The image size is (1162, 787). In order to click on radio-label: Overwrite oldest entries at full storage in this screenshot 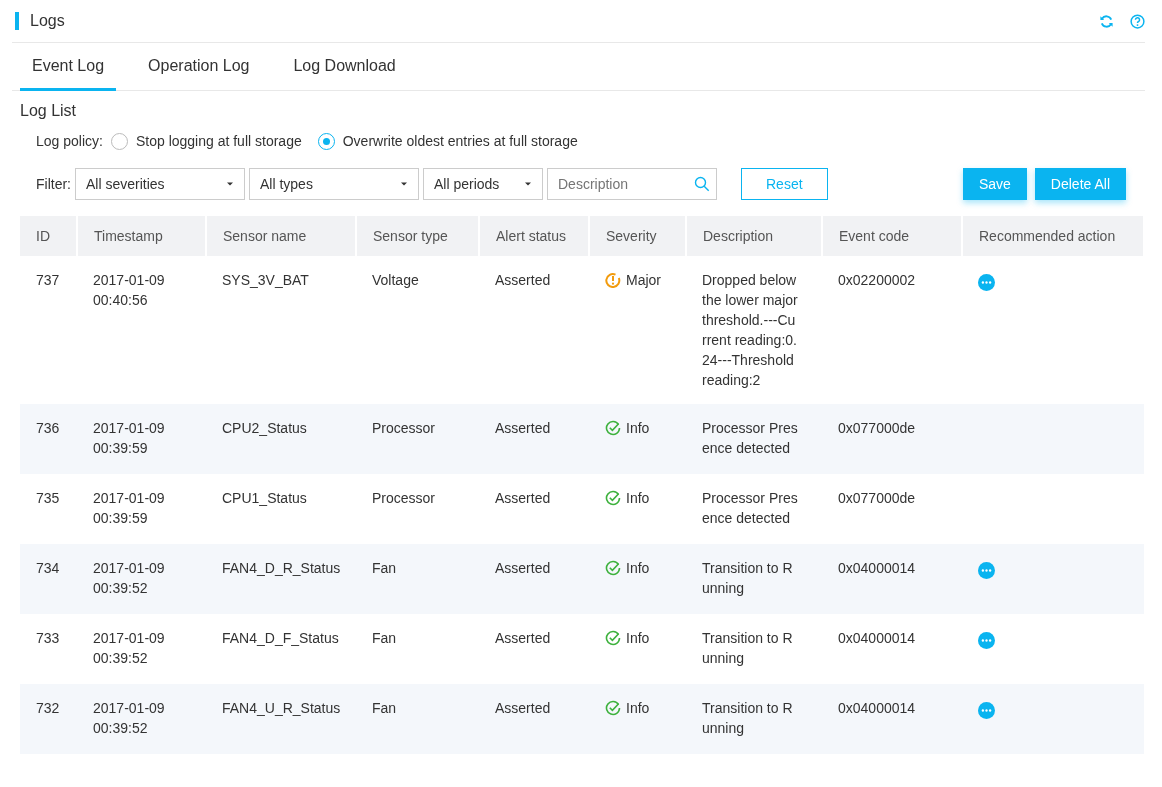, I will do `click(460, 141)`.